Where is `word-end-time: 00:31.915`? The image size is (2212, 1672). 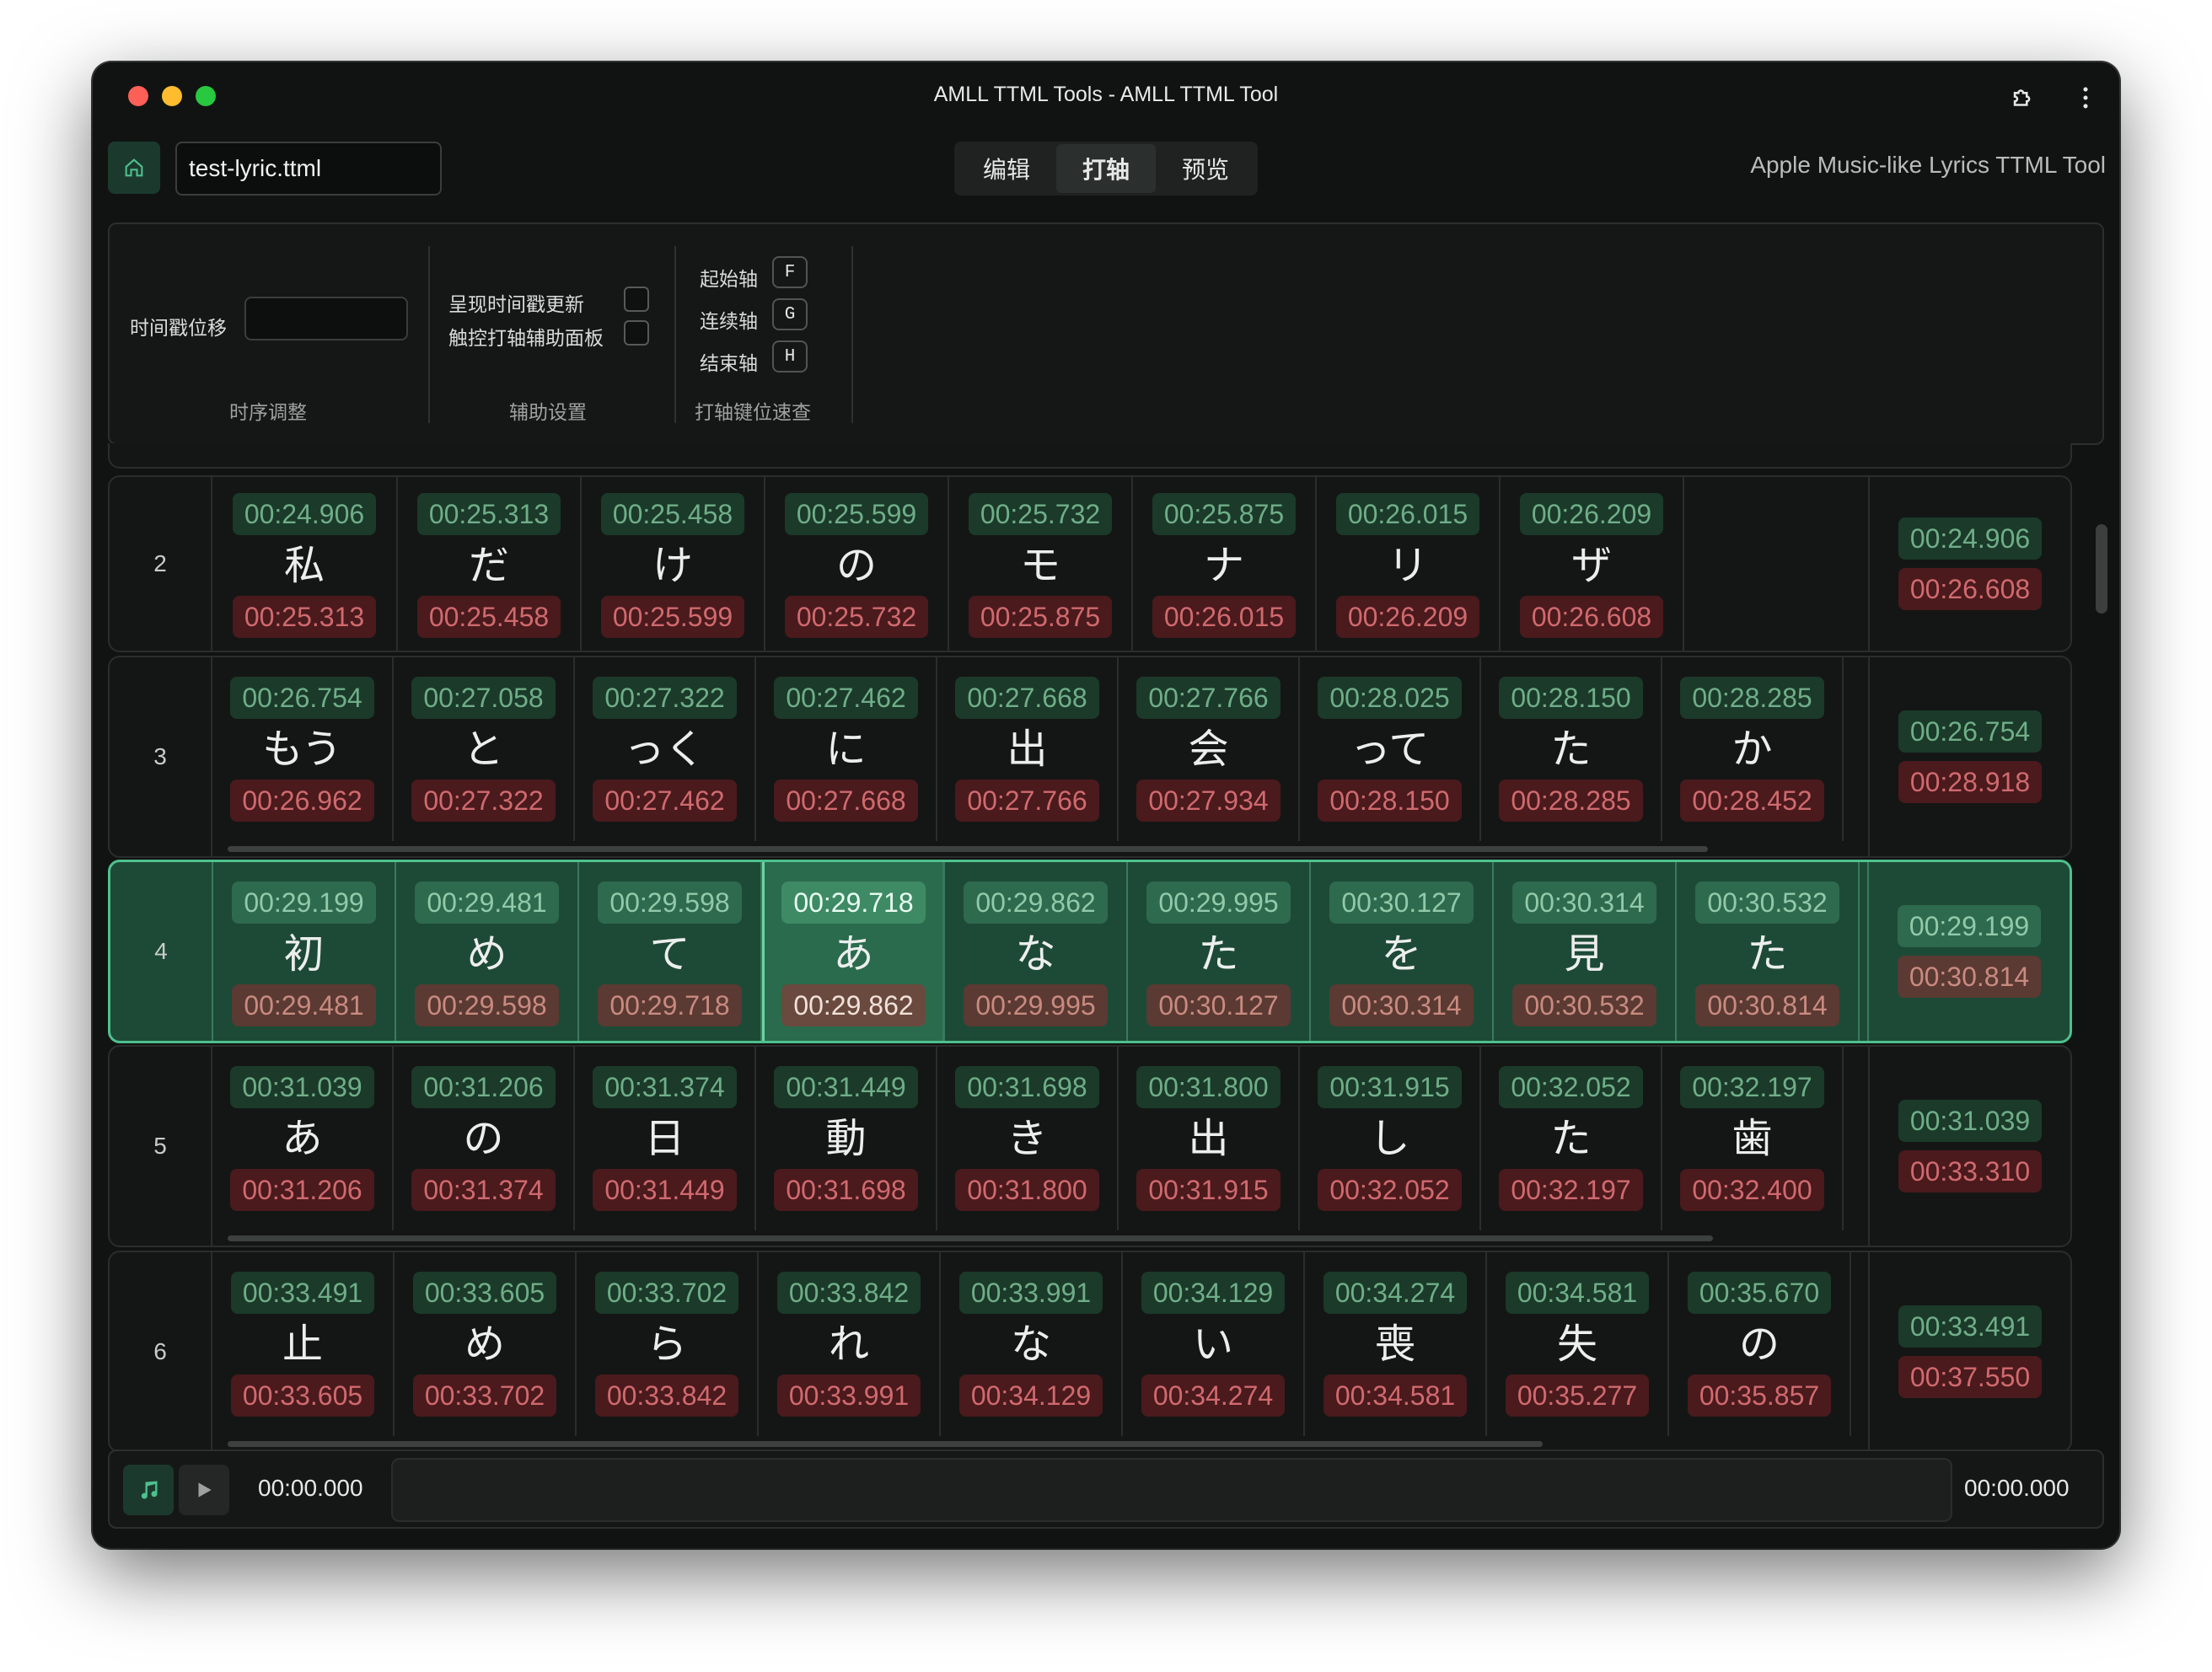
word-end-time: 00:31.915 is located at coordinates (1208, 1190).